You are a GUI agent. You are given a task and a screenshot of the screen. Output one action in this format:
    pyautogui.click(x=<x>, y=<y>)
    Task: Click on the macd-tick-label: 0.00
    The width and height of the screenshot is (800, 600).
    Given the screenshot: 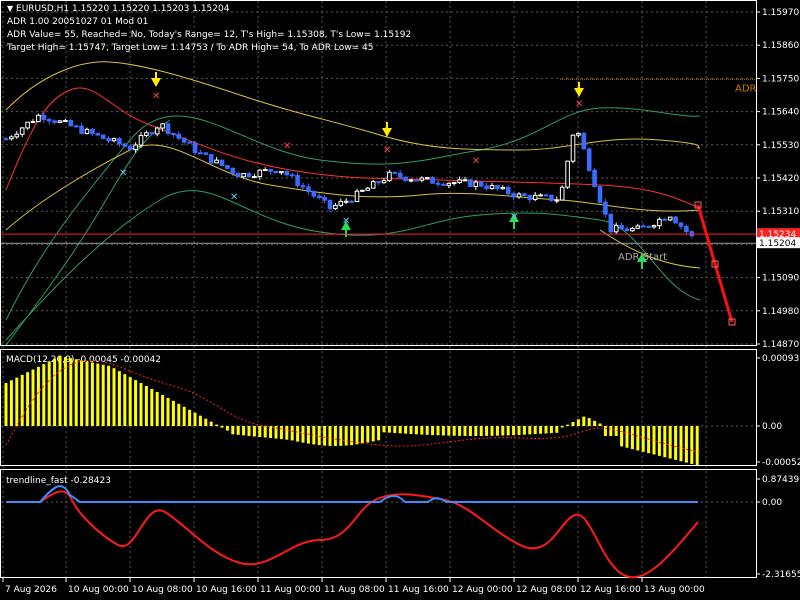 What is the action you would take?
    pyautogui.click(x=772, y=427)
    